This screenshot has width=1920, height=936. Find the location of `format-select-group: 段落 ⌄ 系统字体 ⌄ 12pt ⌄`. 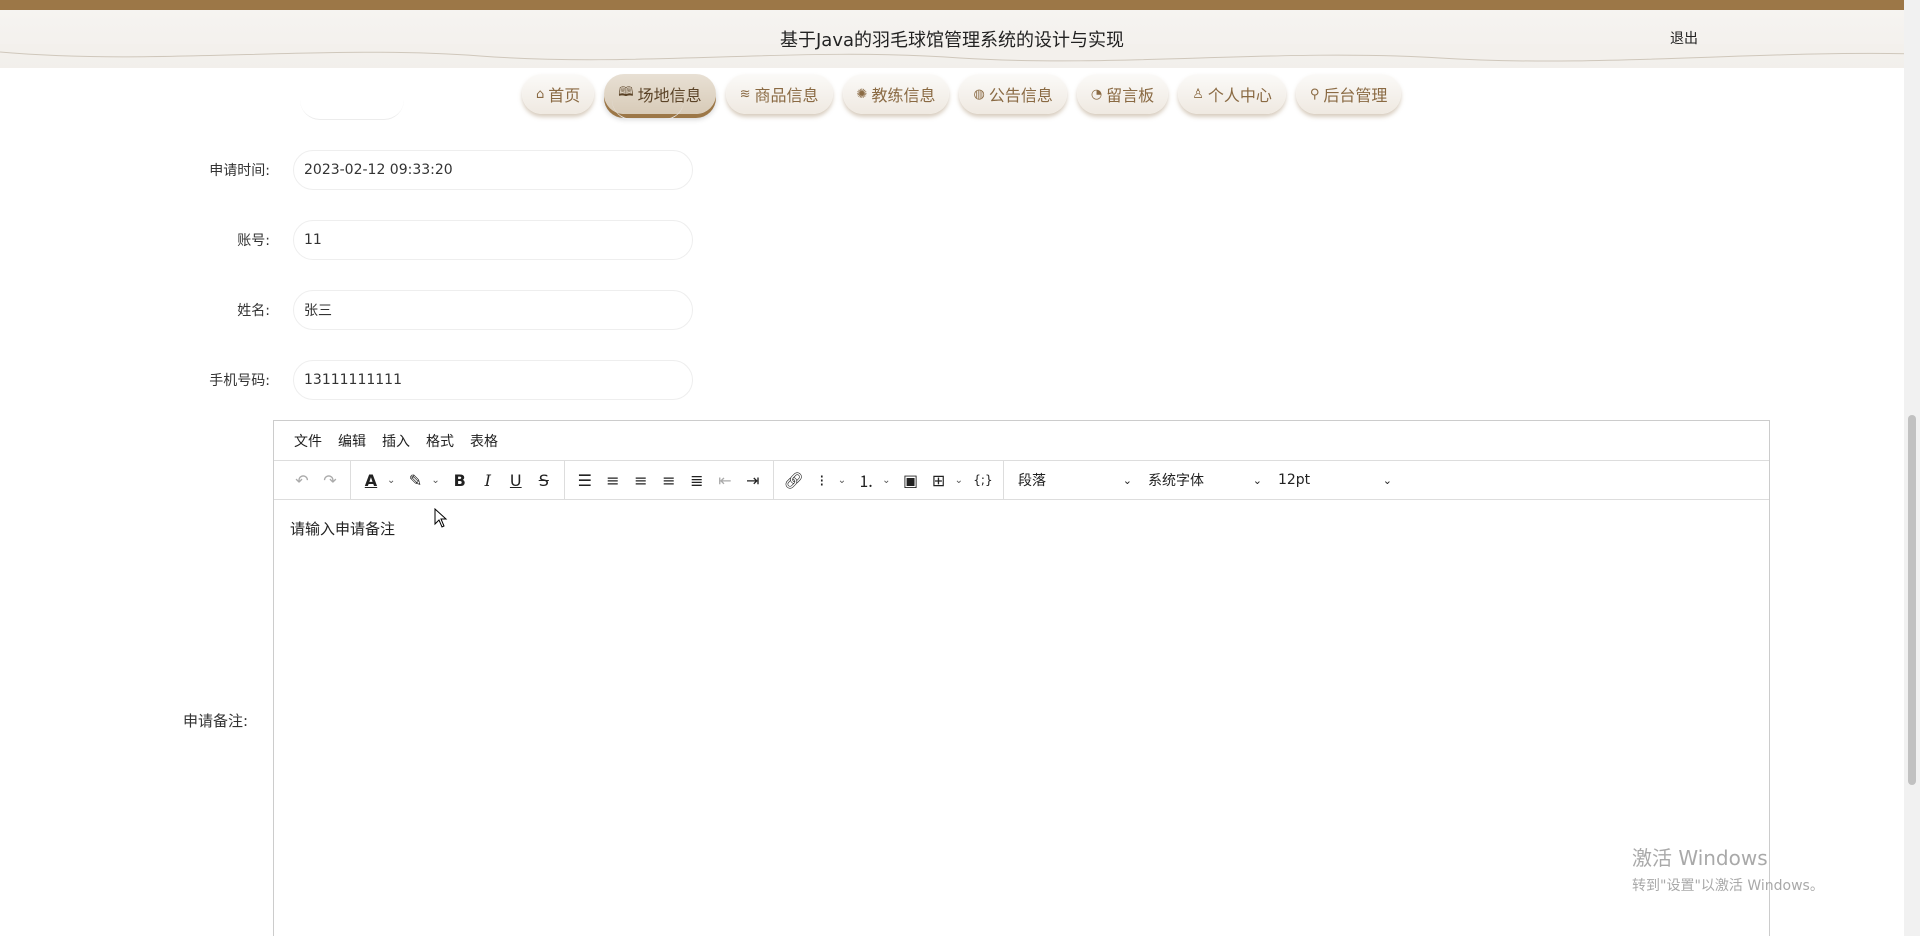

format-select-group: 段落 ⌄ 系统字体 ⌄ 12pt ⌄ is located at coordinates (1205, 480).